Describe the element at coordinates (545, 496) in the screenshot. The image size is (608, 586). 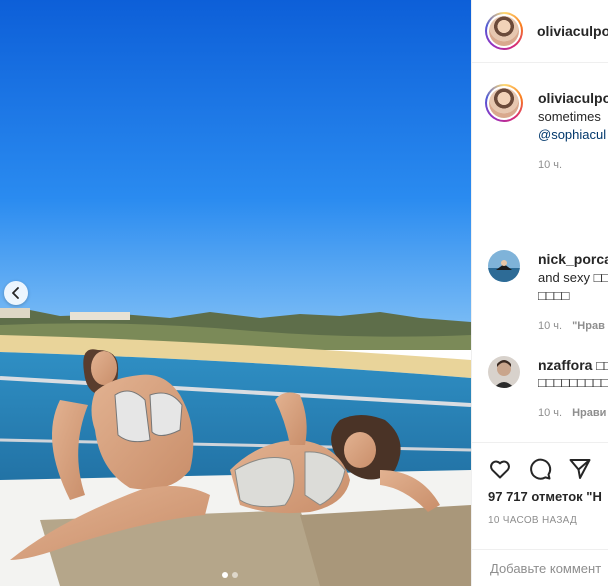
I see `likes-count: 97 717 отметок "Н` at that location.